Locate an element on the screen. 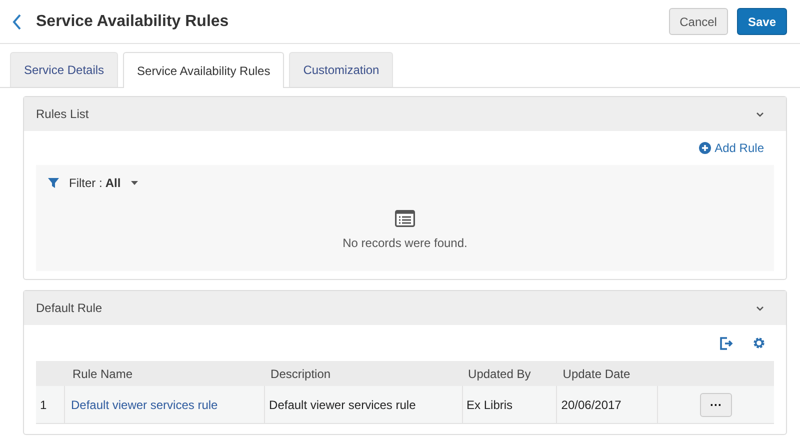 Image resolution: width=800 pixels, height=447 pixels. caret-icon is located at coordinates (134, 183).